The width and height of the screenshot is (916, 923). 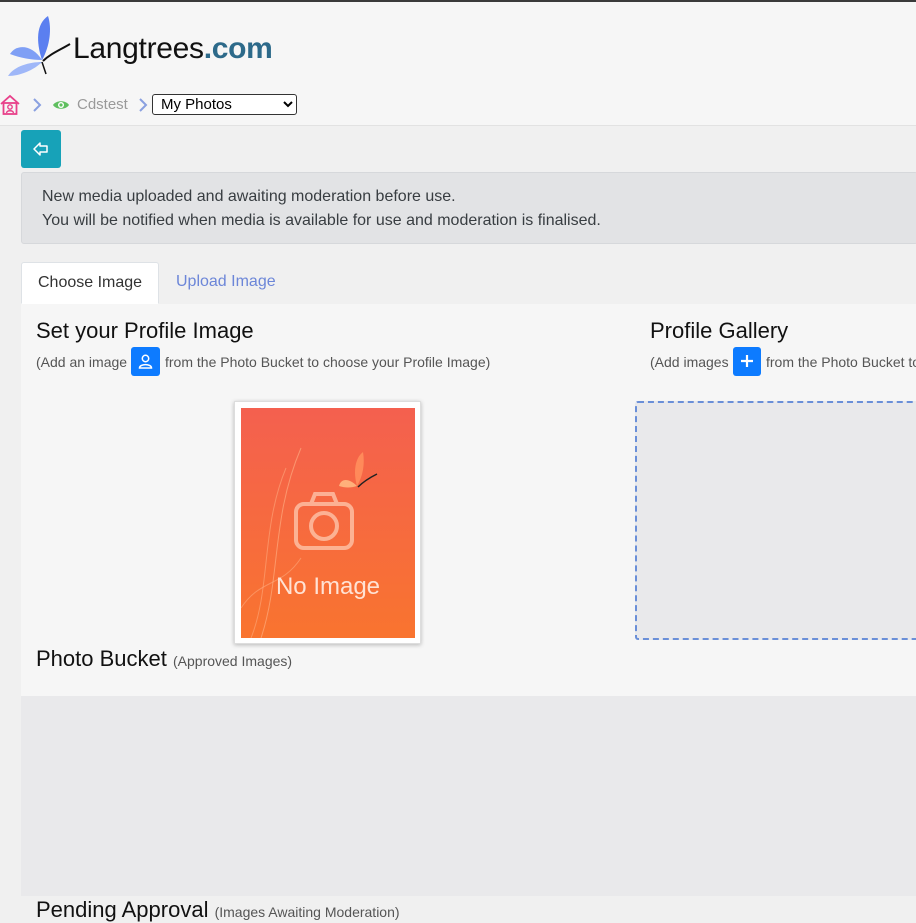 What do you see at coordinates (307, 912) in the screenshot?
I see `pending-approval-subtitle: (Images Awaiting Moderation)` at bounding box center [307, 912].